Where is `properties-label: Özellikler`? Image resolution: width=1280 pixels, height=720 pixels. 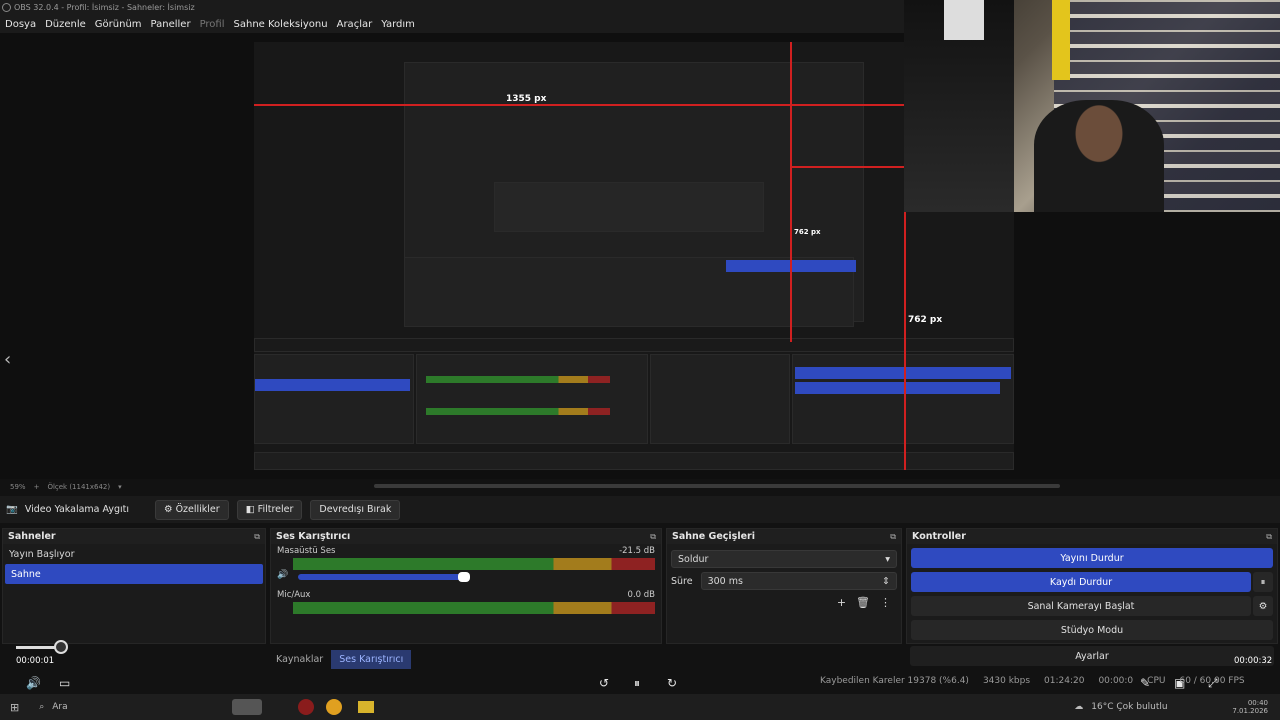
properties-label: Özellikler is located at coordinates (197, 509).